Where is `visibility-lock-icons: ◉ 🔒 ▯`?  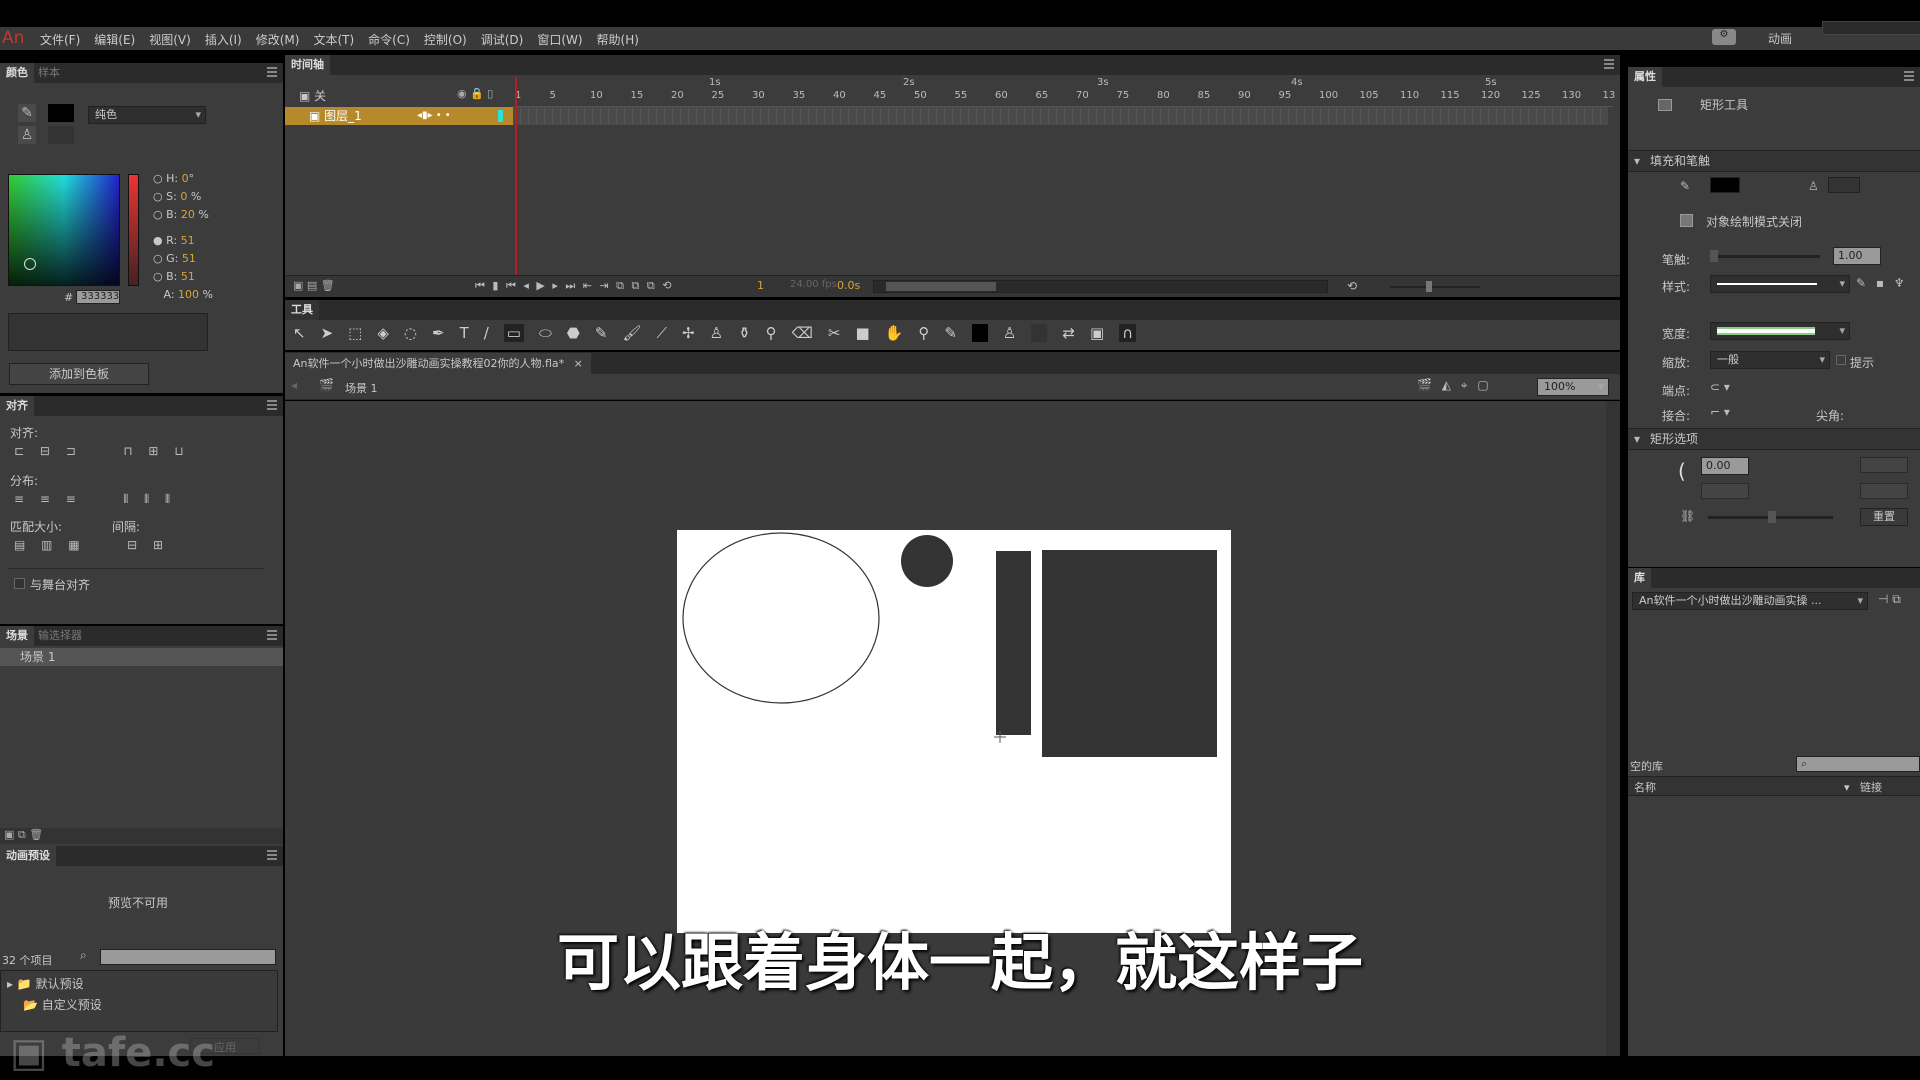
visibility-lock-icons: ◉ 🔒 ▯ is located at coordinates (475, 93).